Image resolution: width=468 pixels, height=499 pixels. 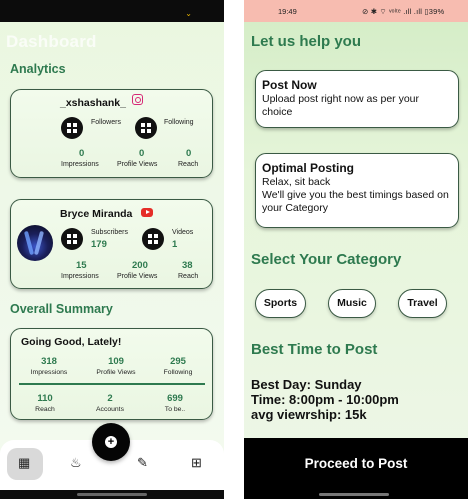 I want to click on optimal-posting-title: Optimal Posting, so click(x=308, y=168).